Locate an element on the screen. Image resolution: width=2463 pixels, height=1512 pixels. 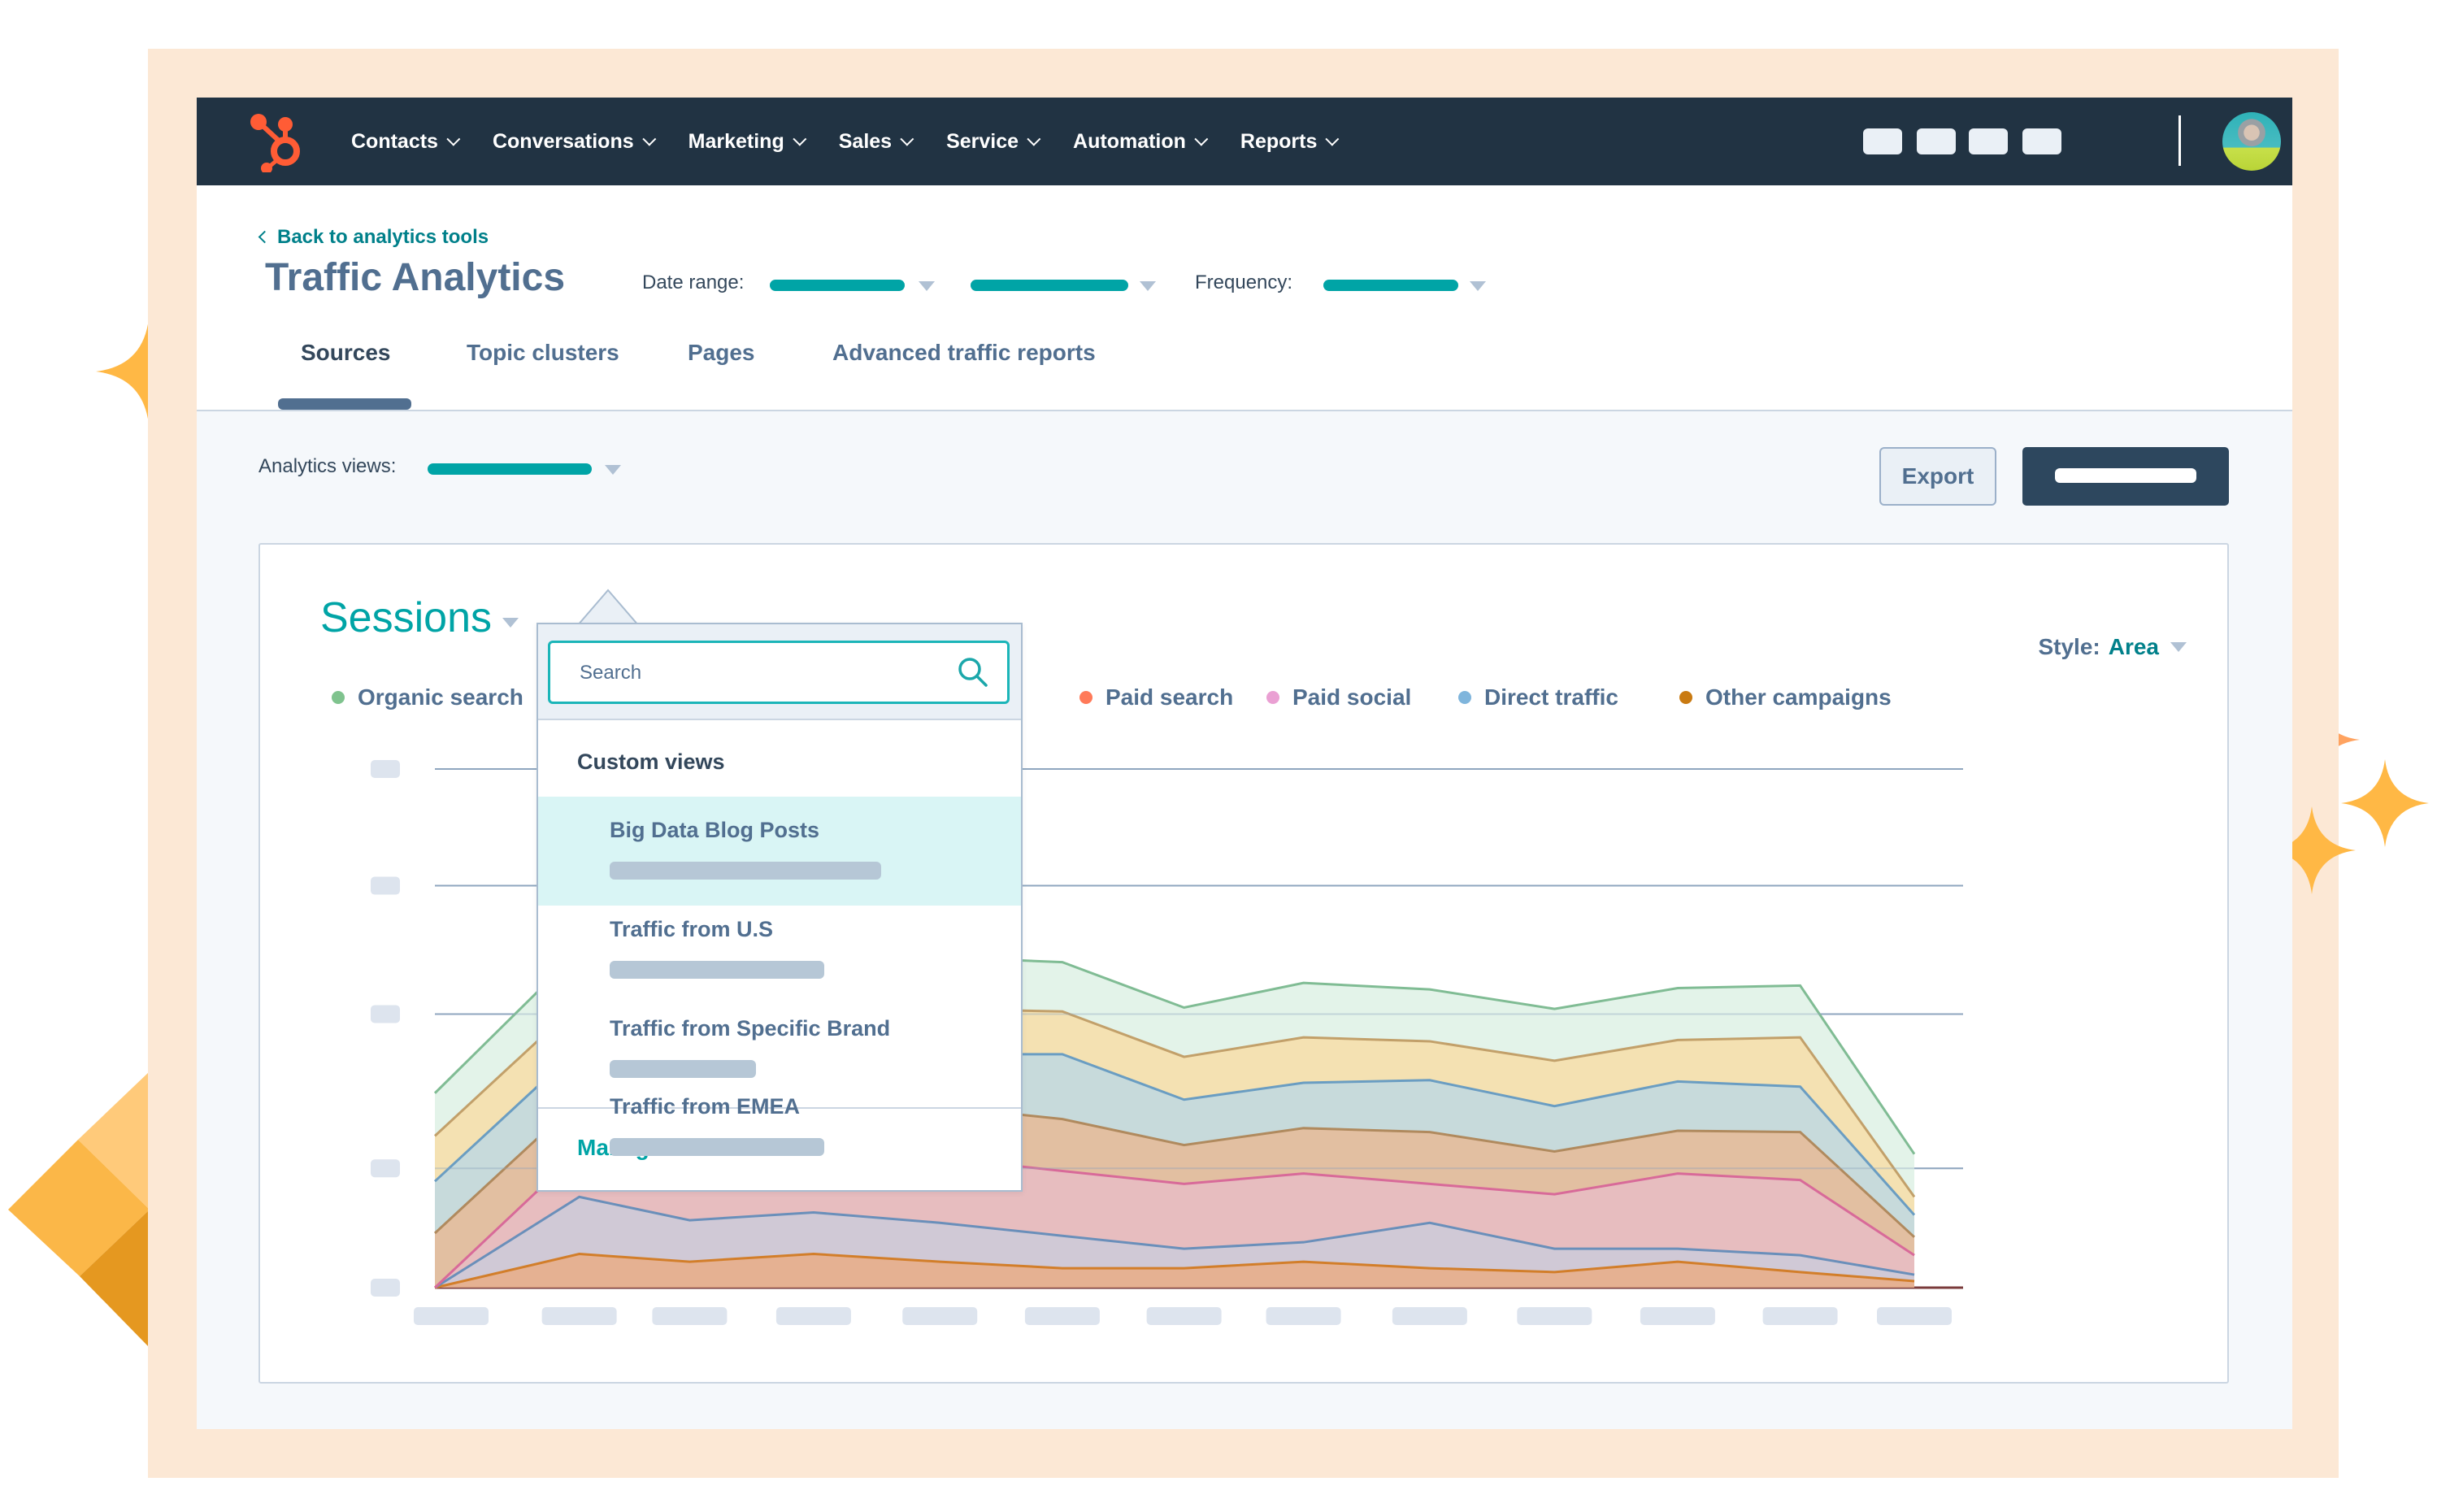
search-icon is located at coordinates (973, 672).